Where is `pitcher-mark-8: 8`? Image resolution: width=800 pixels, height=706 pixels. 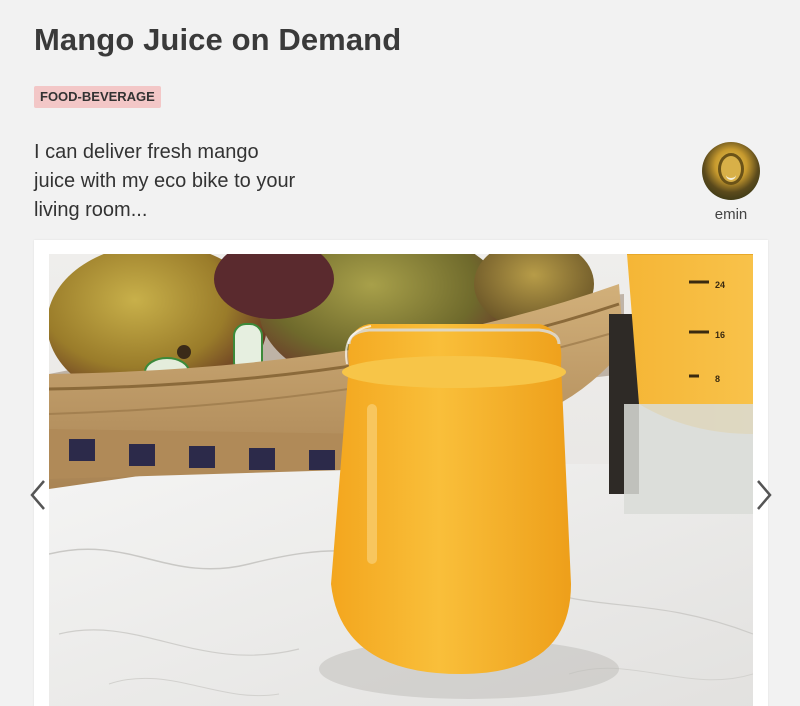
pitcher-mark-8: 8 is located at coordinates (717, 379).